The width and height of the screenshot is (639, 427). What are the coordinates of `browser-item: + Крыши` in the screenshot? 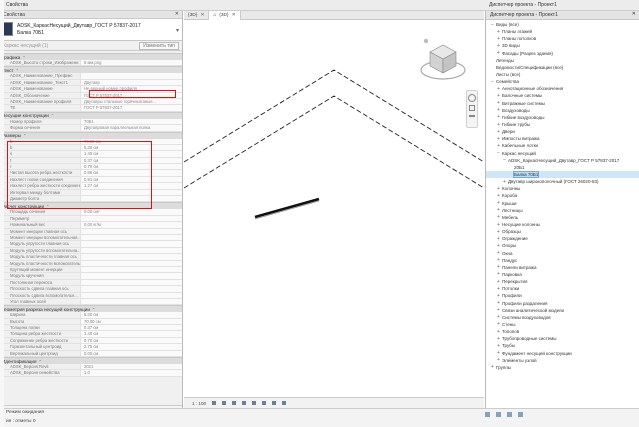 It's located at (562, 203).